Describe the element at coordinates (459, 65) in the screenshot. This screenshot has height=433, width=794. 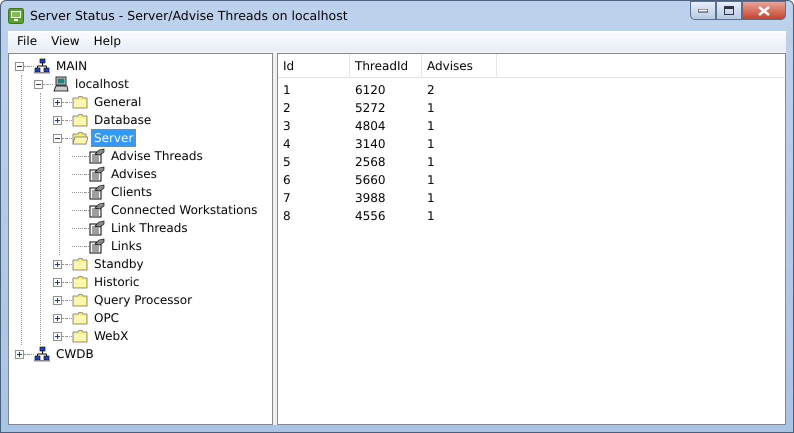
I see `column-header: Advises` at that location.